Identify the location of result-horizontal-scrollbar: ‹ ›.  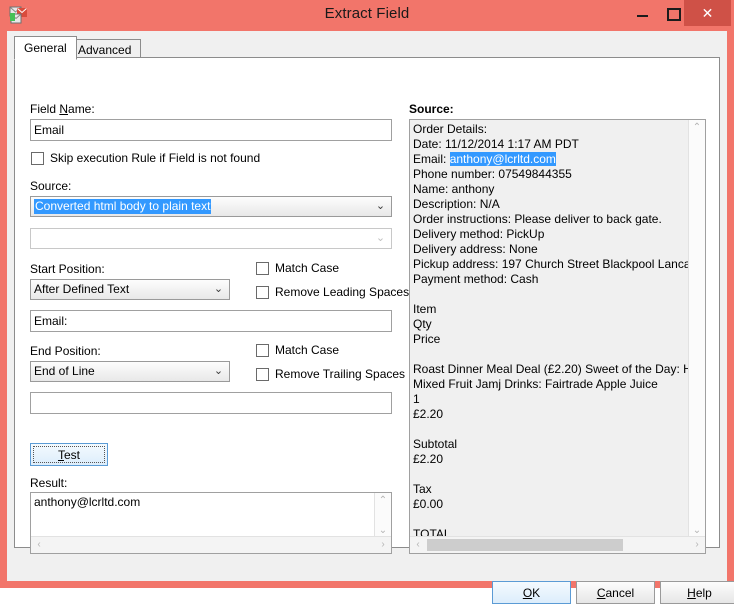
(211, 544).